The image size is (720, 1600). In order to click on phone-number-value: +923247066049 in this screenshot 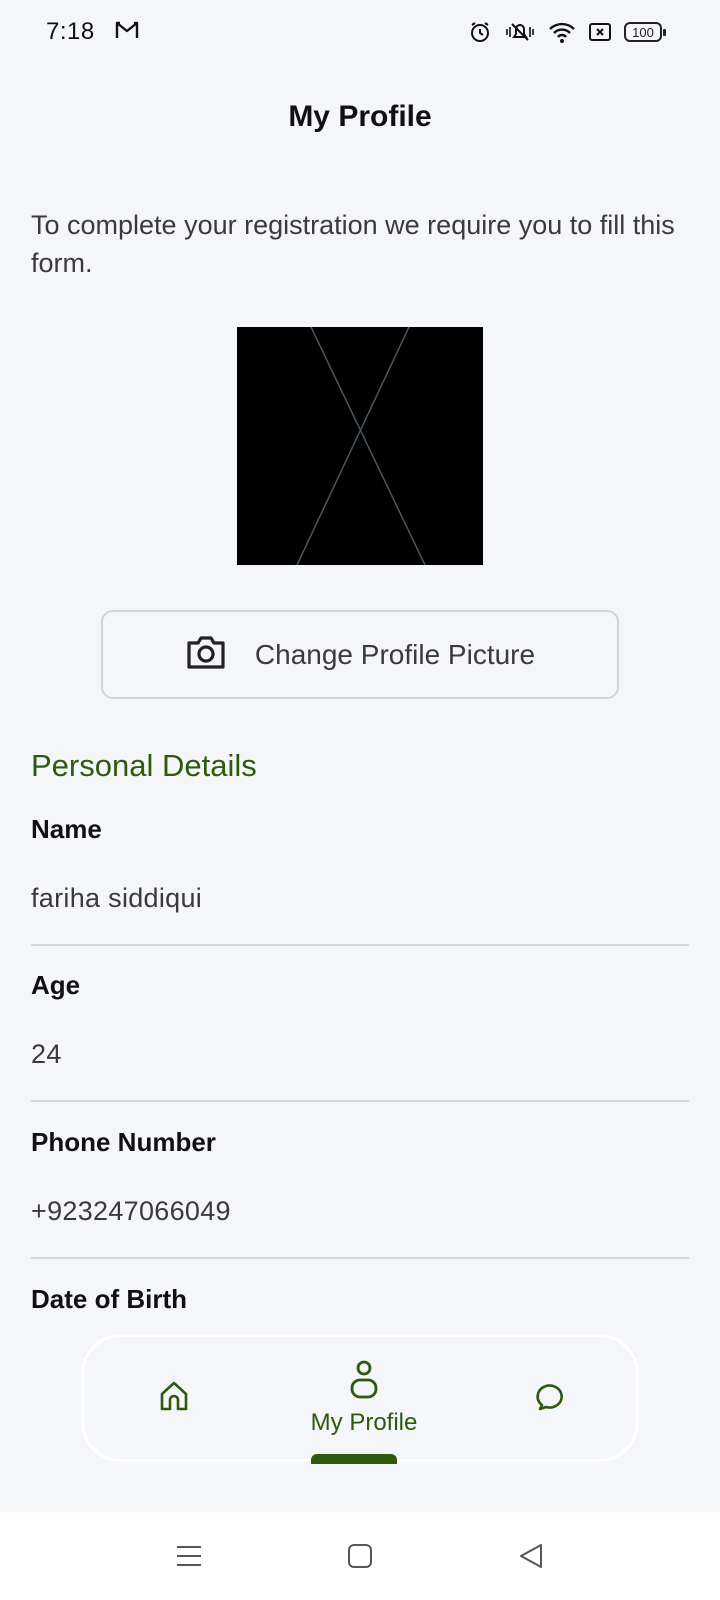, I will do `click(360, 1211)`.